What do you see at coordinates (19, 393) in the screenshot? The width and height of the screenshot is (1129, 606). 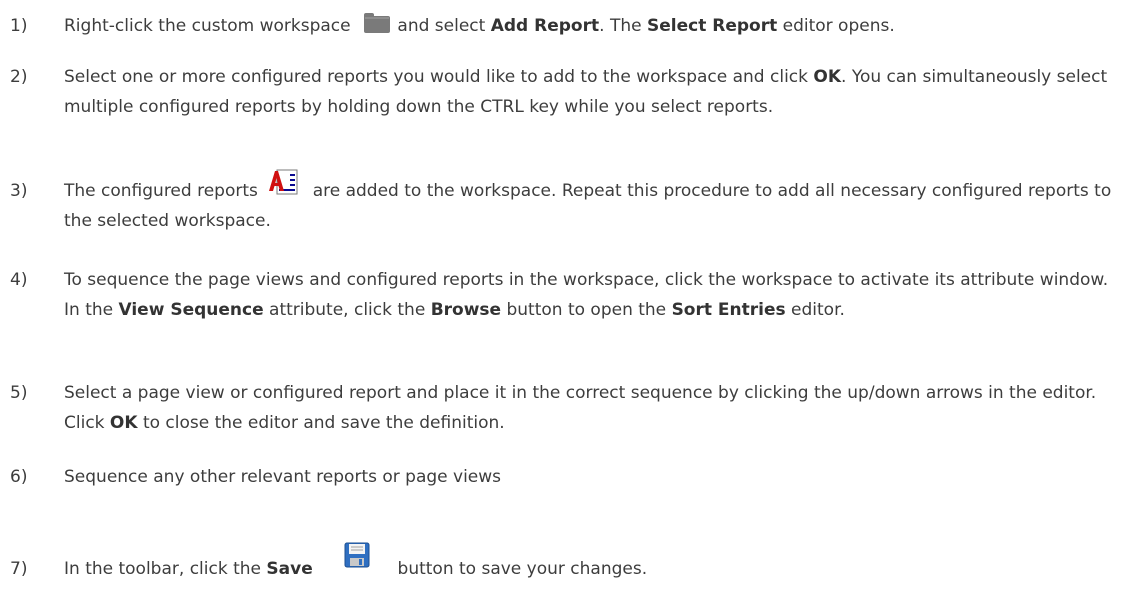 I see `step-number: 5)` at bounding box center [19, 393].